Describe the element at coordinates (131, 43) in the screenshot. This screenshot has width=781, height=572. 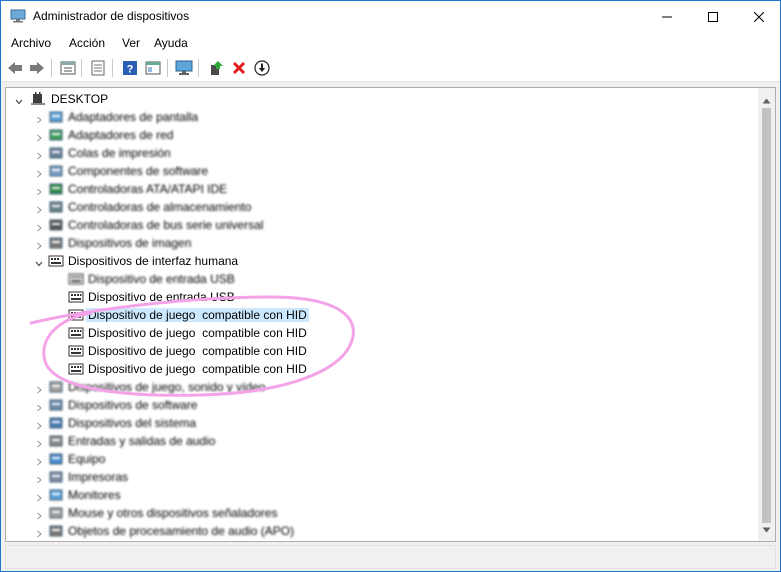
I see `menu-ver: Ver` at that location.